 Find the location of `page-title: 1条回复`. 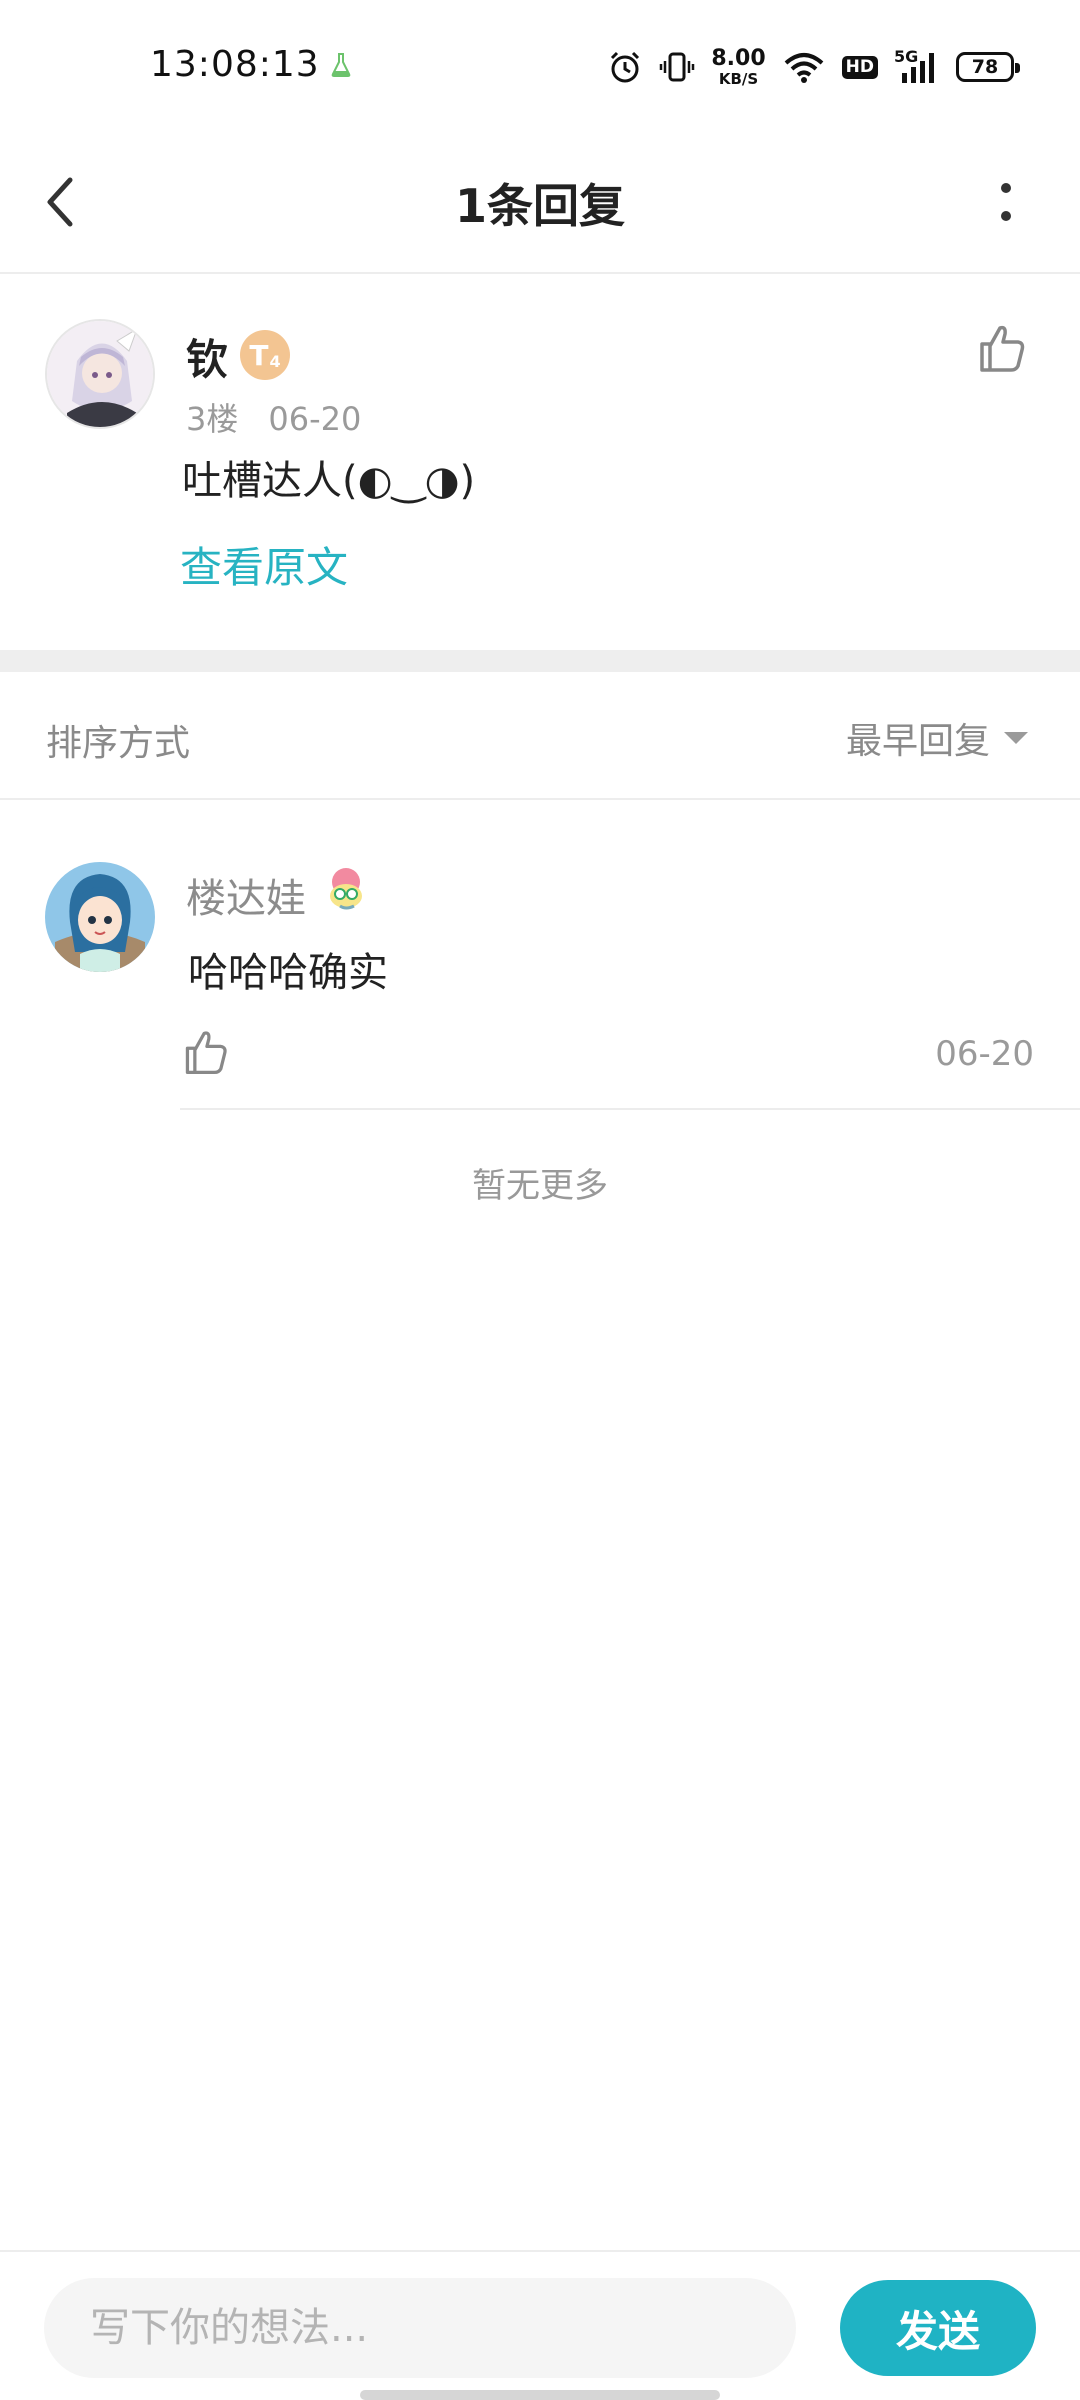

page-title: 1条回复 is located at coordinates (539, 206).